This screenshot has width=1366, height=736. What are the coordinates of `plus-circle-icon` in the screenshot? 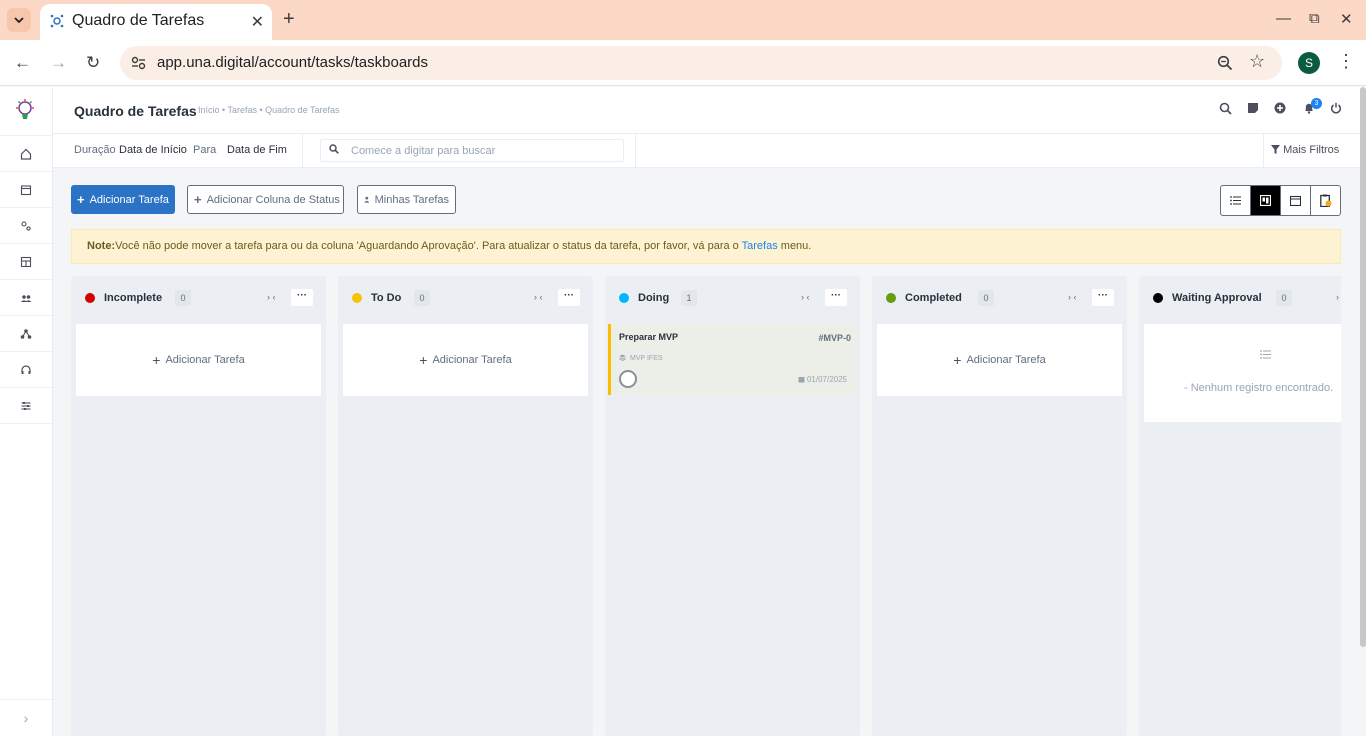 It's located at (1280, 108).